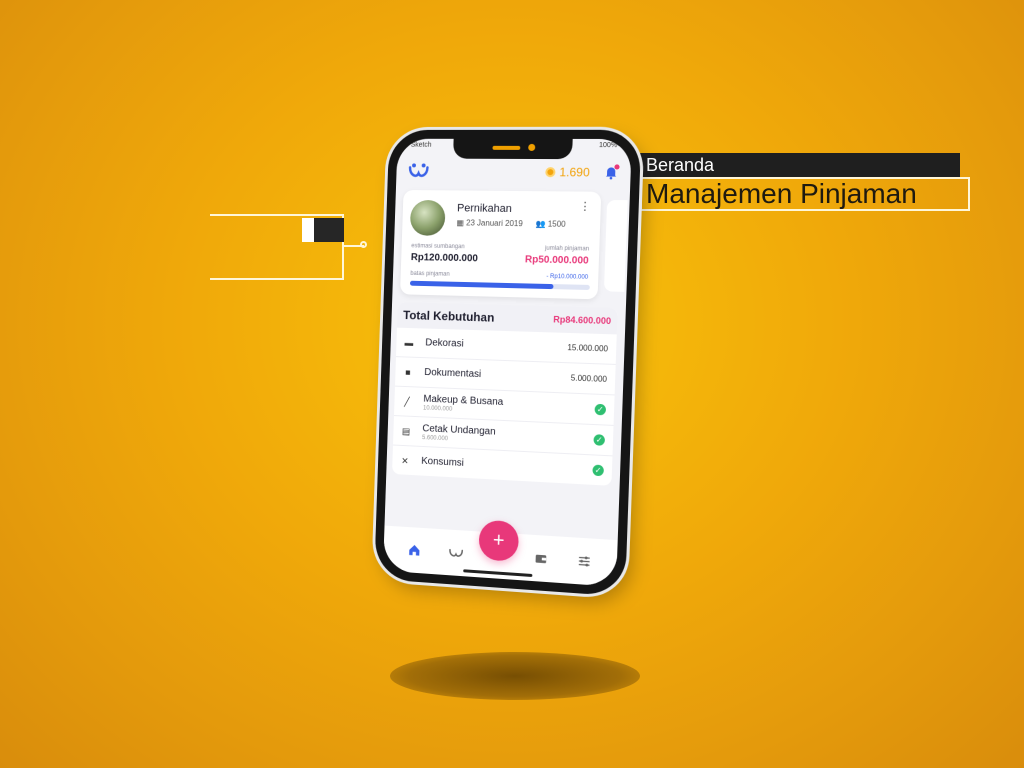  What do you see at coordinates (484, 208) in the screenshot?
I see `event-title: Pernikahan` at bounding box center [484, 208].